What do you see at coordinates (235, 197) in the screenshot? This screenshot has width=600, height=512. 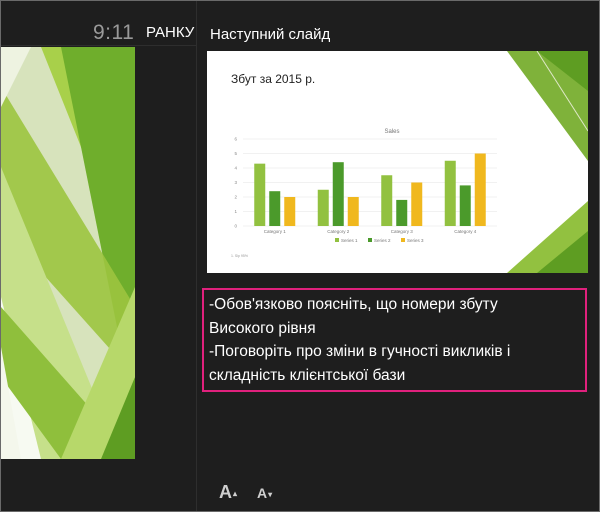 I see `y-tick-label: 2` at bounding box center [235, 197].